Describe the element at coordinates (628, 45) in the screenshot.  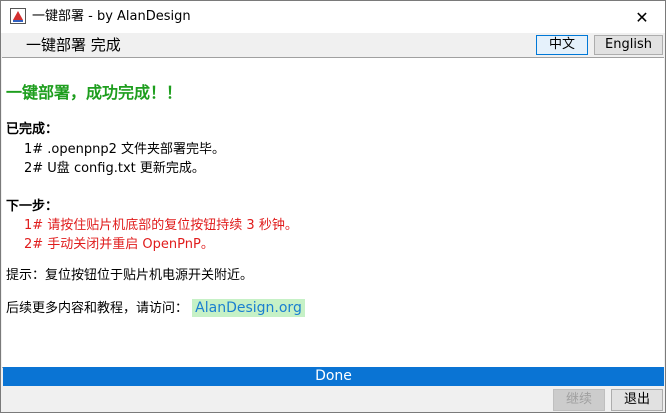
I see `english-language-button: English` at that location.